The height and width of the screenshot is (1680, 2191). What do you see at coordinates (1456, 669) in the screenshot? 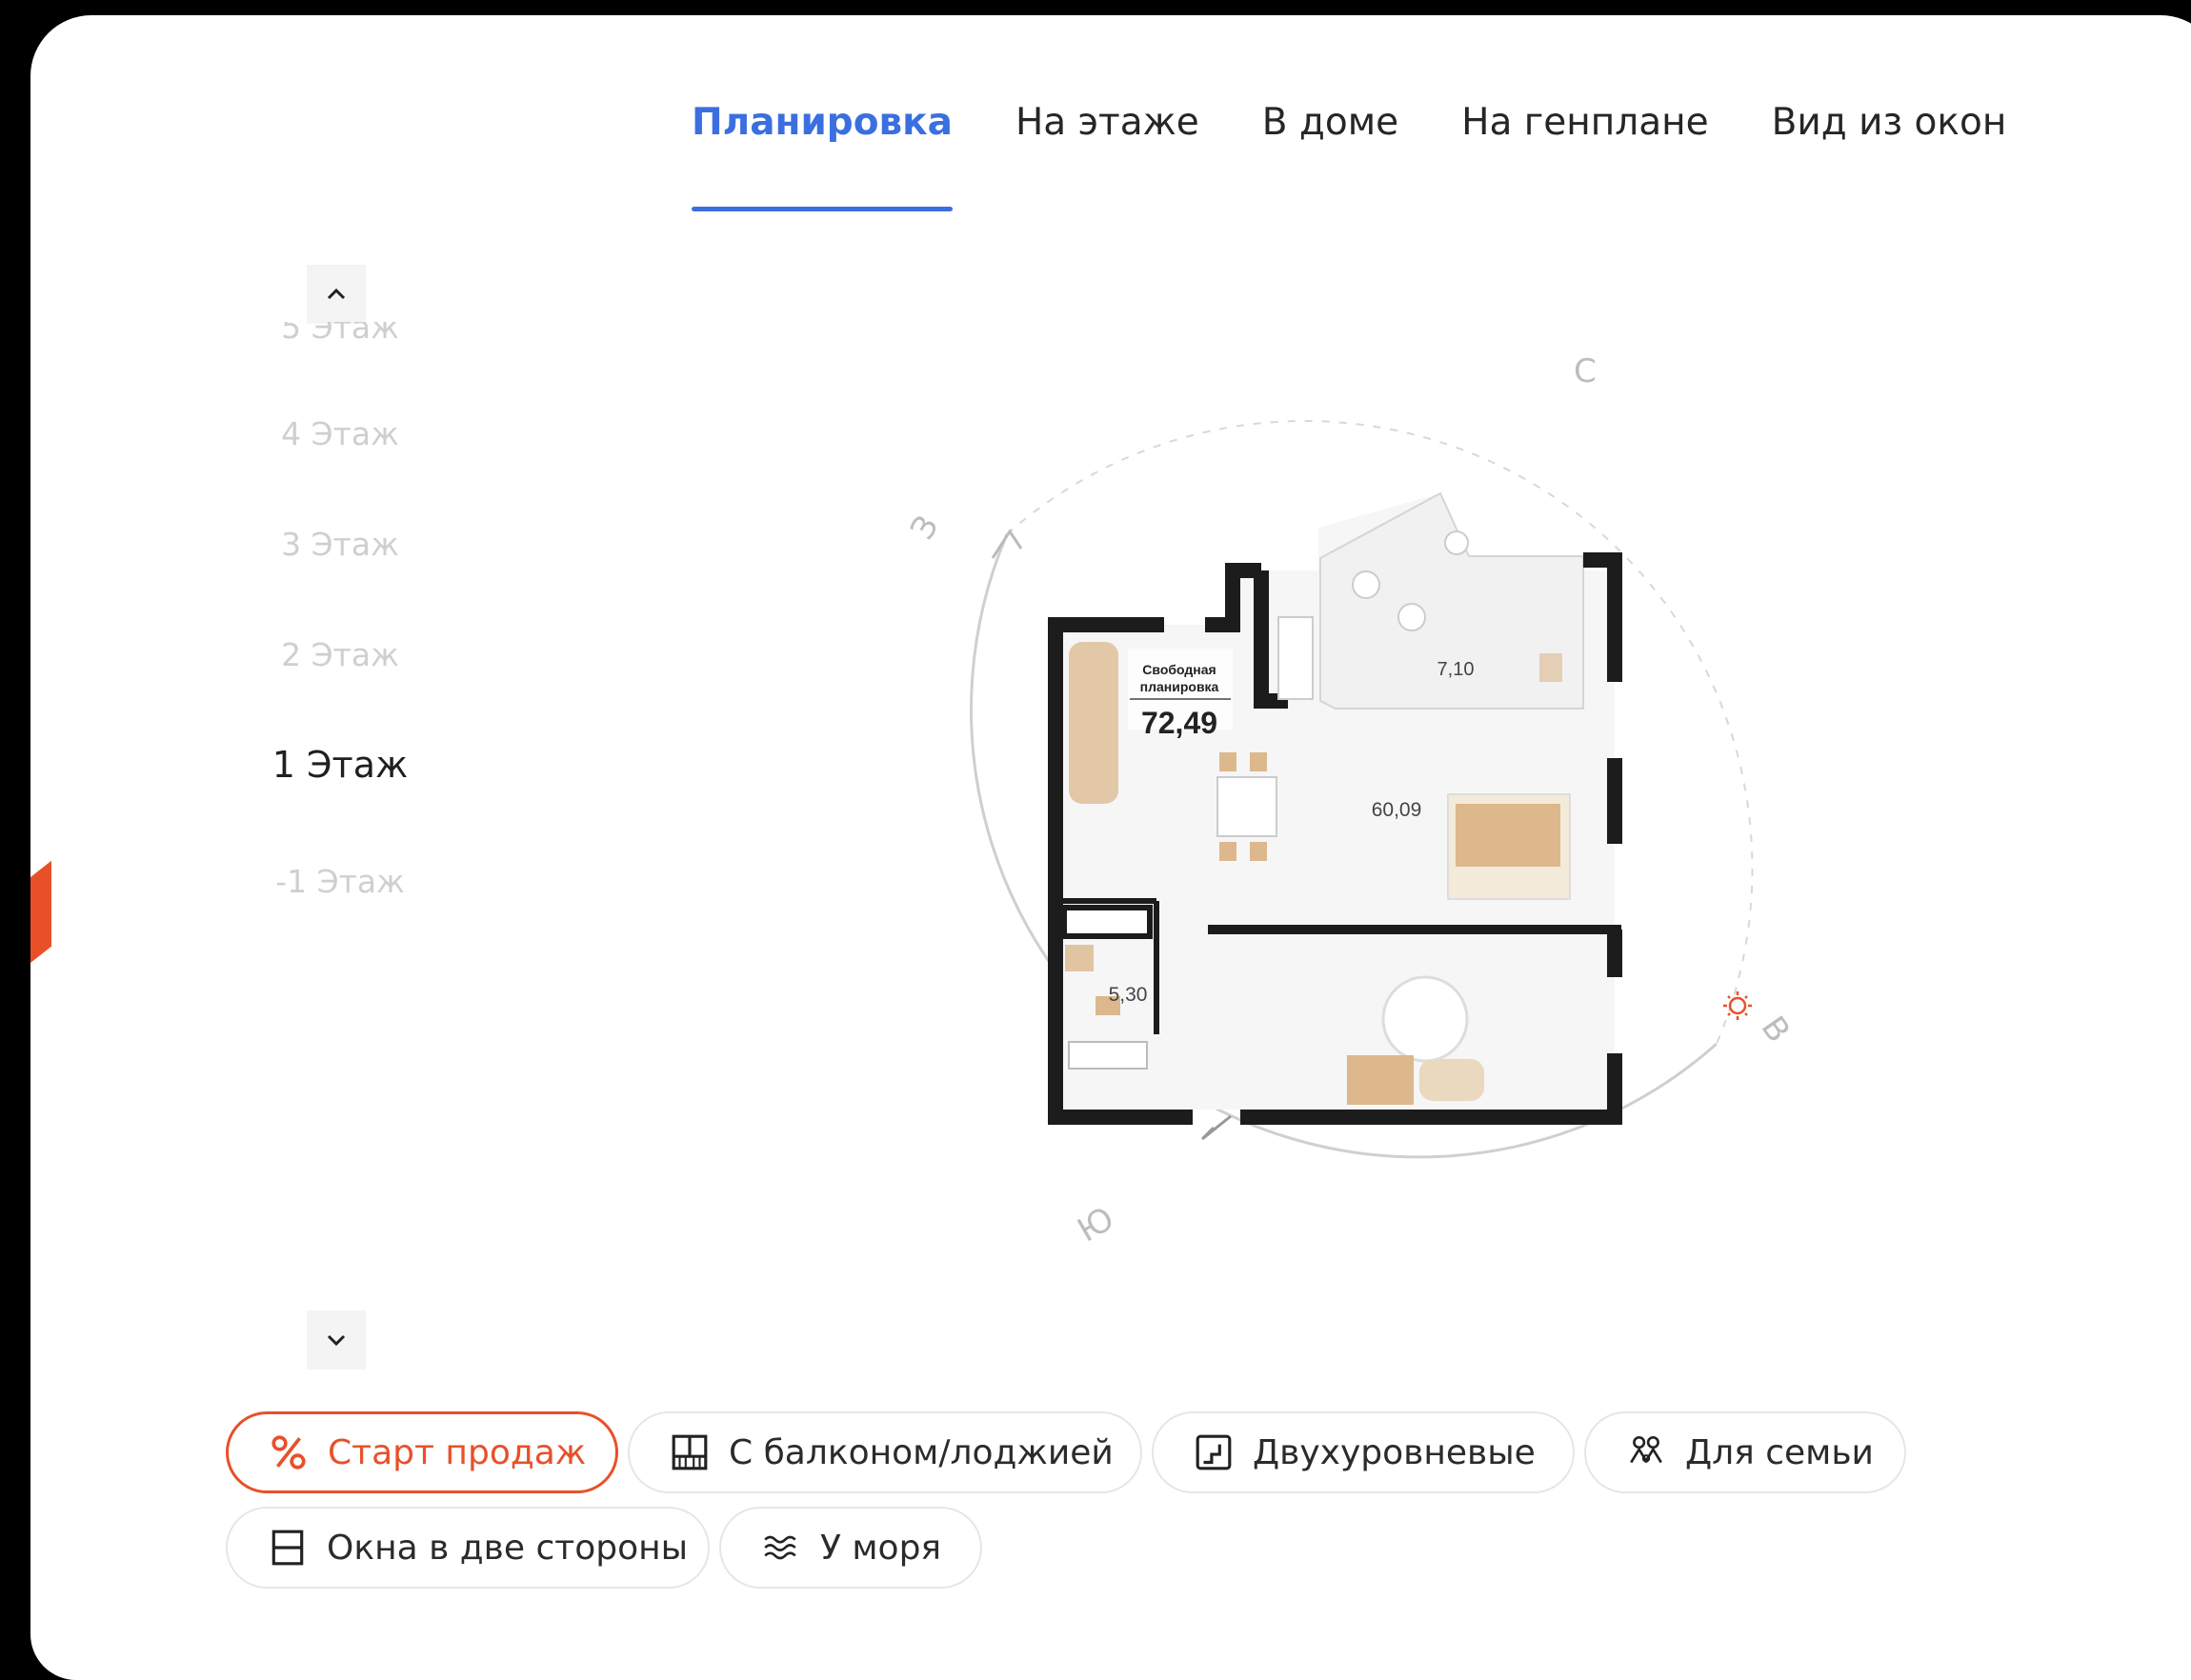
I see `room-area-loggia: 7,10` at bounding box center [1456, 669].